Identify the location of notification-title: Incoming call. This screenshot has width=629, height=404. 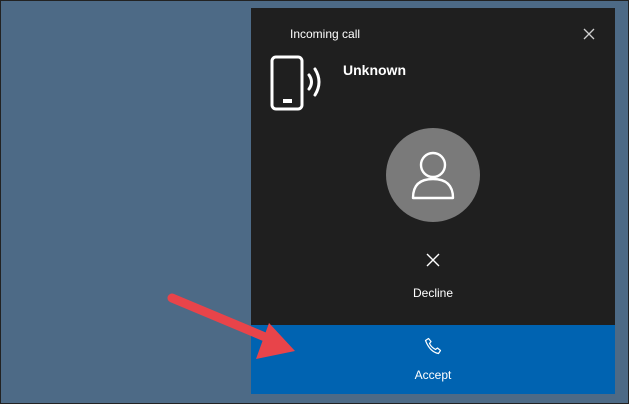
(325, 34).